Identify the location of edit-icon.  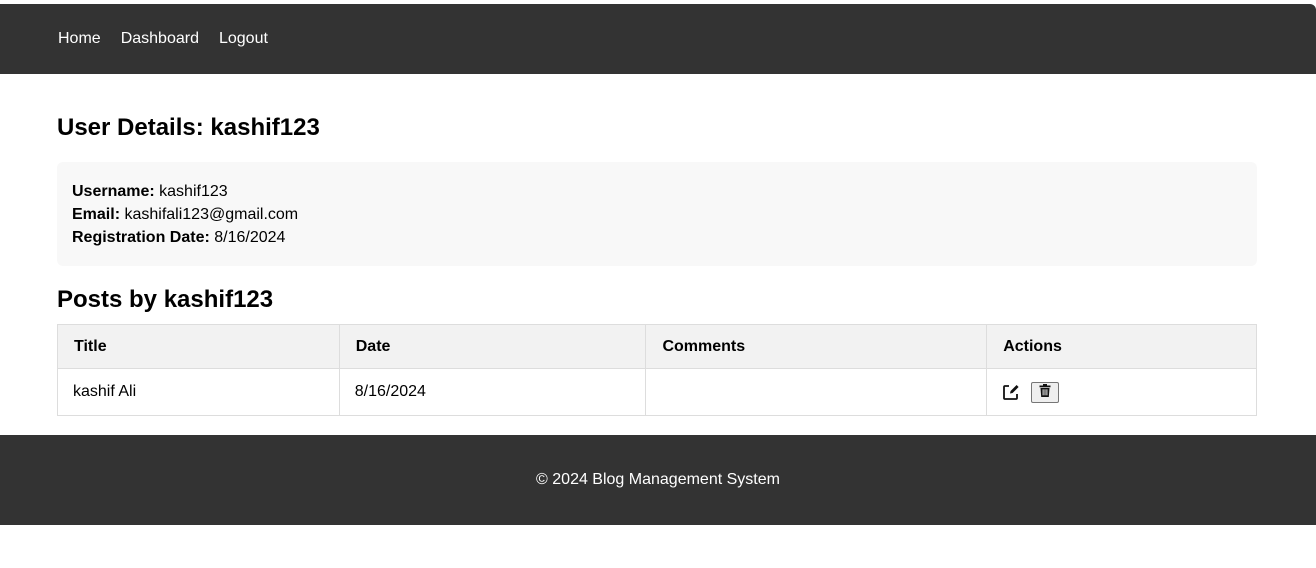
(1011, 392).